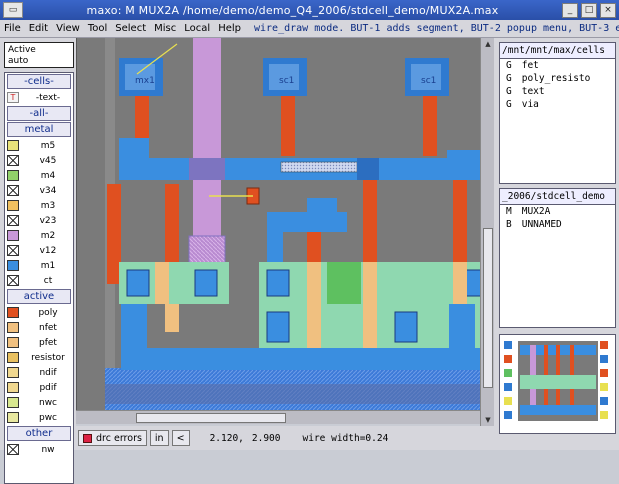  Describe the element at coordinates (13, 97) in the screenshot. I see `text-swatch: T` at that location.